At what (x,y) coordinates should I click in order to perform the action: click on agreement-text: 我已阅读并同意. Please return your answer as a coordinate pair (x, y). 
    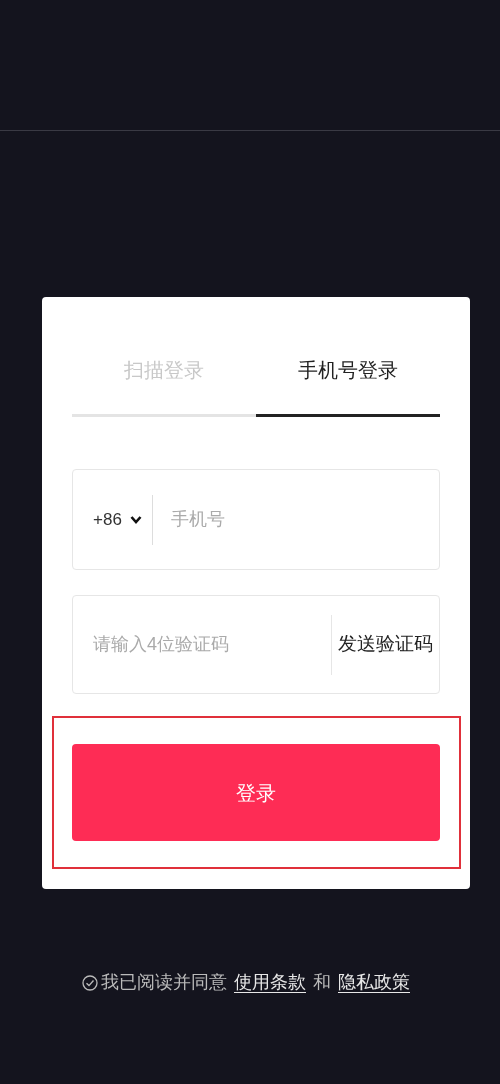
    Looking at the image, I should click on (164, 982).